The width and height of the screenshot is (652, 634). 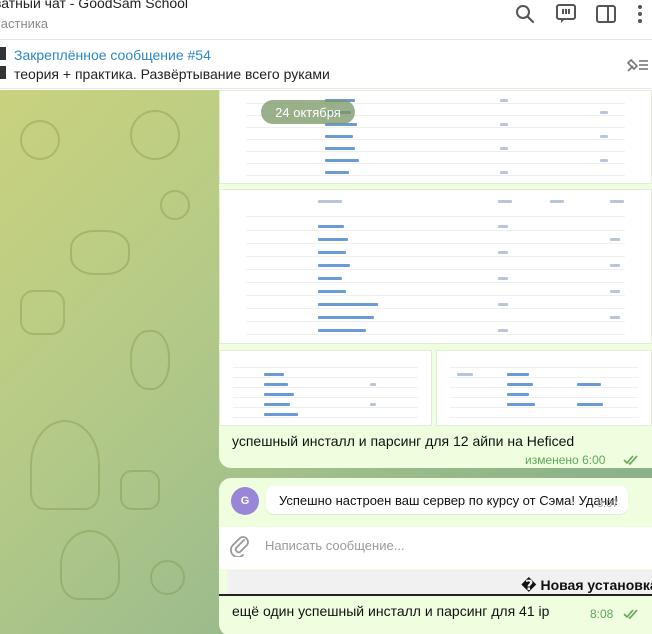 I want to click on bot-message-time: 8:07, so click(x=608, y=504).